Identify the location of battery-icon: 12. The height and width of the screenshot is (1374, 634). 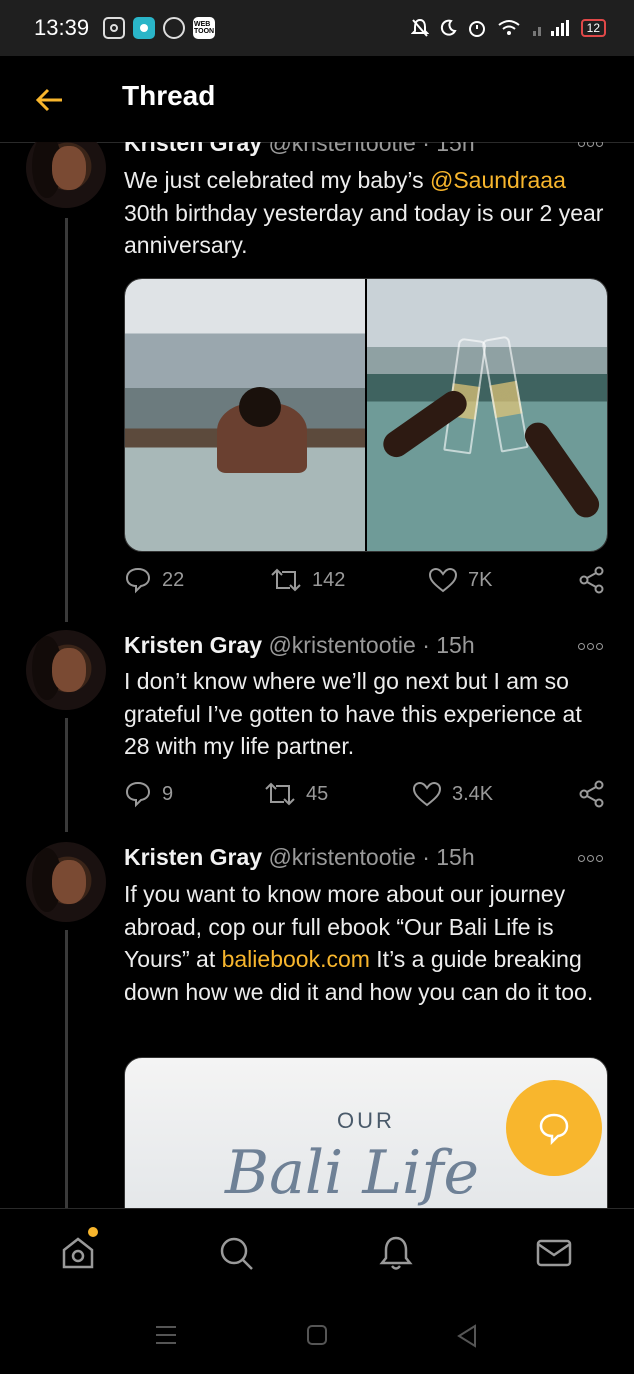
(593, 28).